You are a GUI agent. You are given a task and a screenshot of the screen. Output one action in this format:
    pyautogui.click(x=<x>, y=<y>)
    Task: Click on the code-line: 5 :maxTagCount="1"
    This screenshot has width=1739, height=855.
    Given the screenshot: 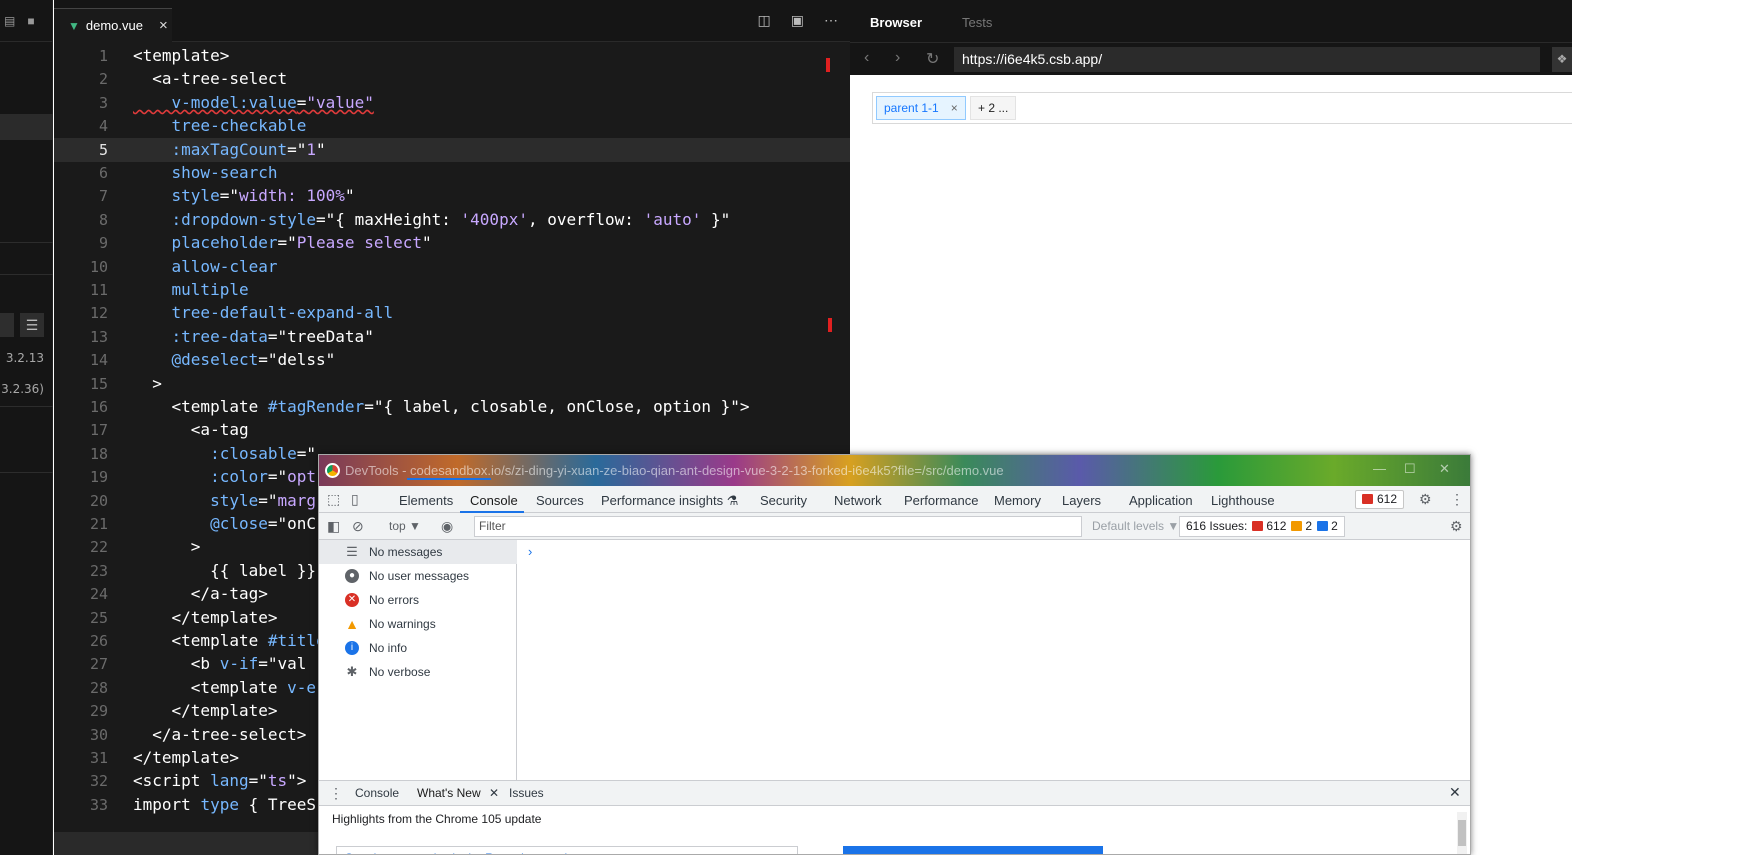 What is the action you would take?
    pyautogui.click(x=452, y=149)
    